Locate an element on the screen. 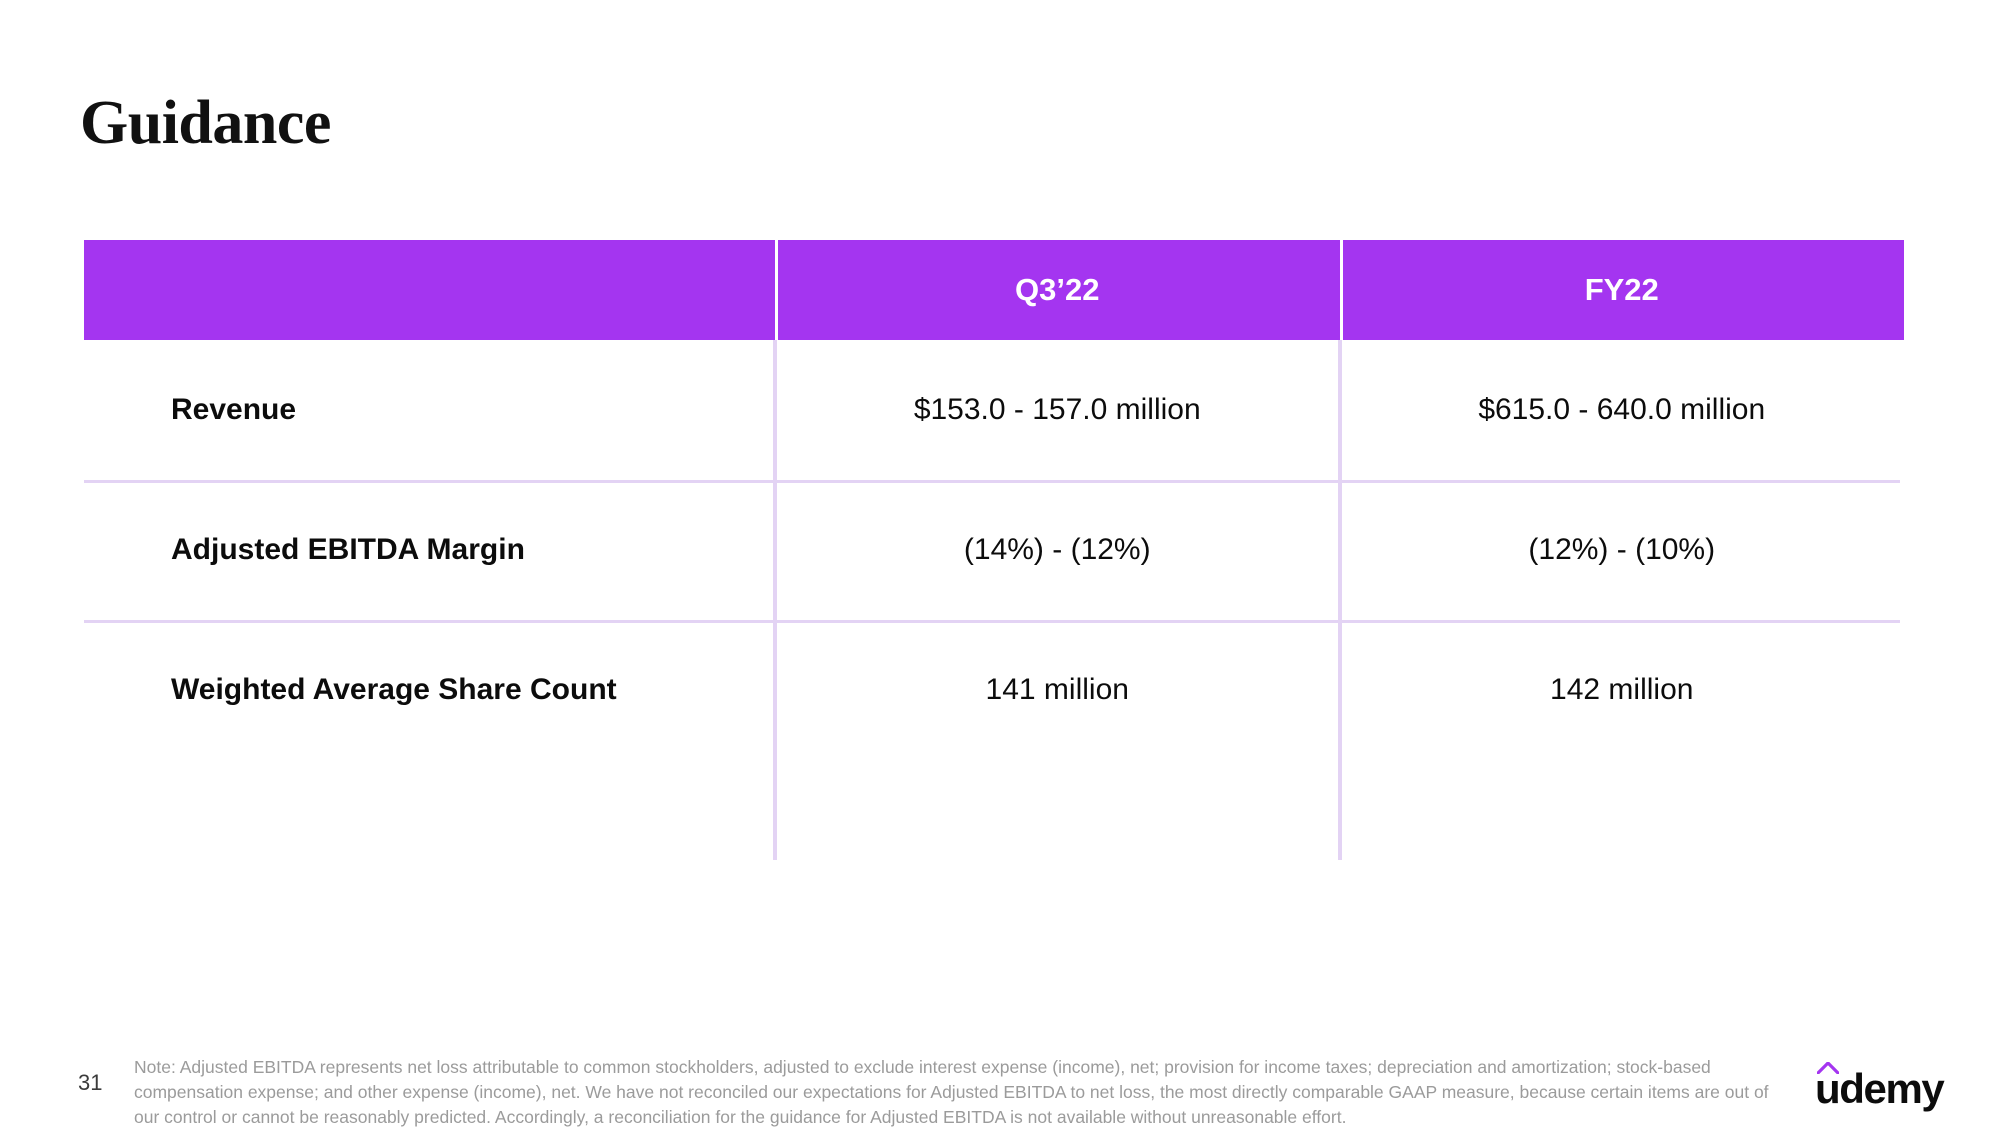 Image resolution: width=2000 pixels, height=1130 pixels. cell-share-count-q3: 141 million is located at coordinates (1057, 689).